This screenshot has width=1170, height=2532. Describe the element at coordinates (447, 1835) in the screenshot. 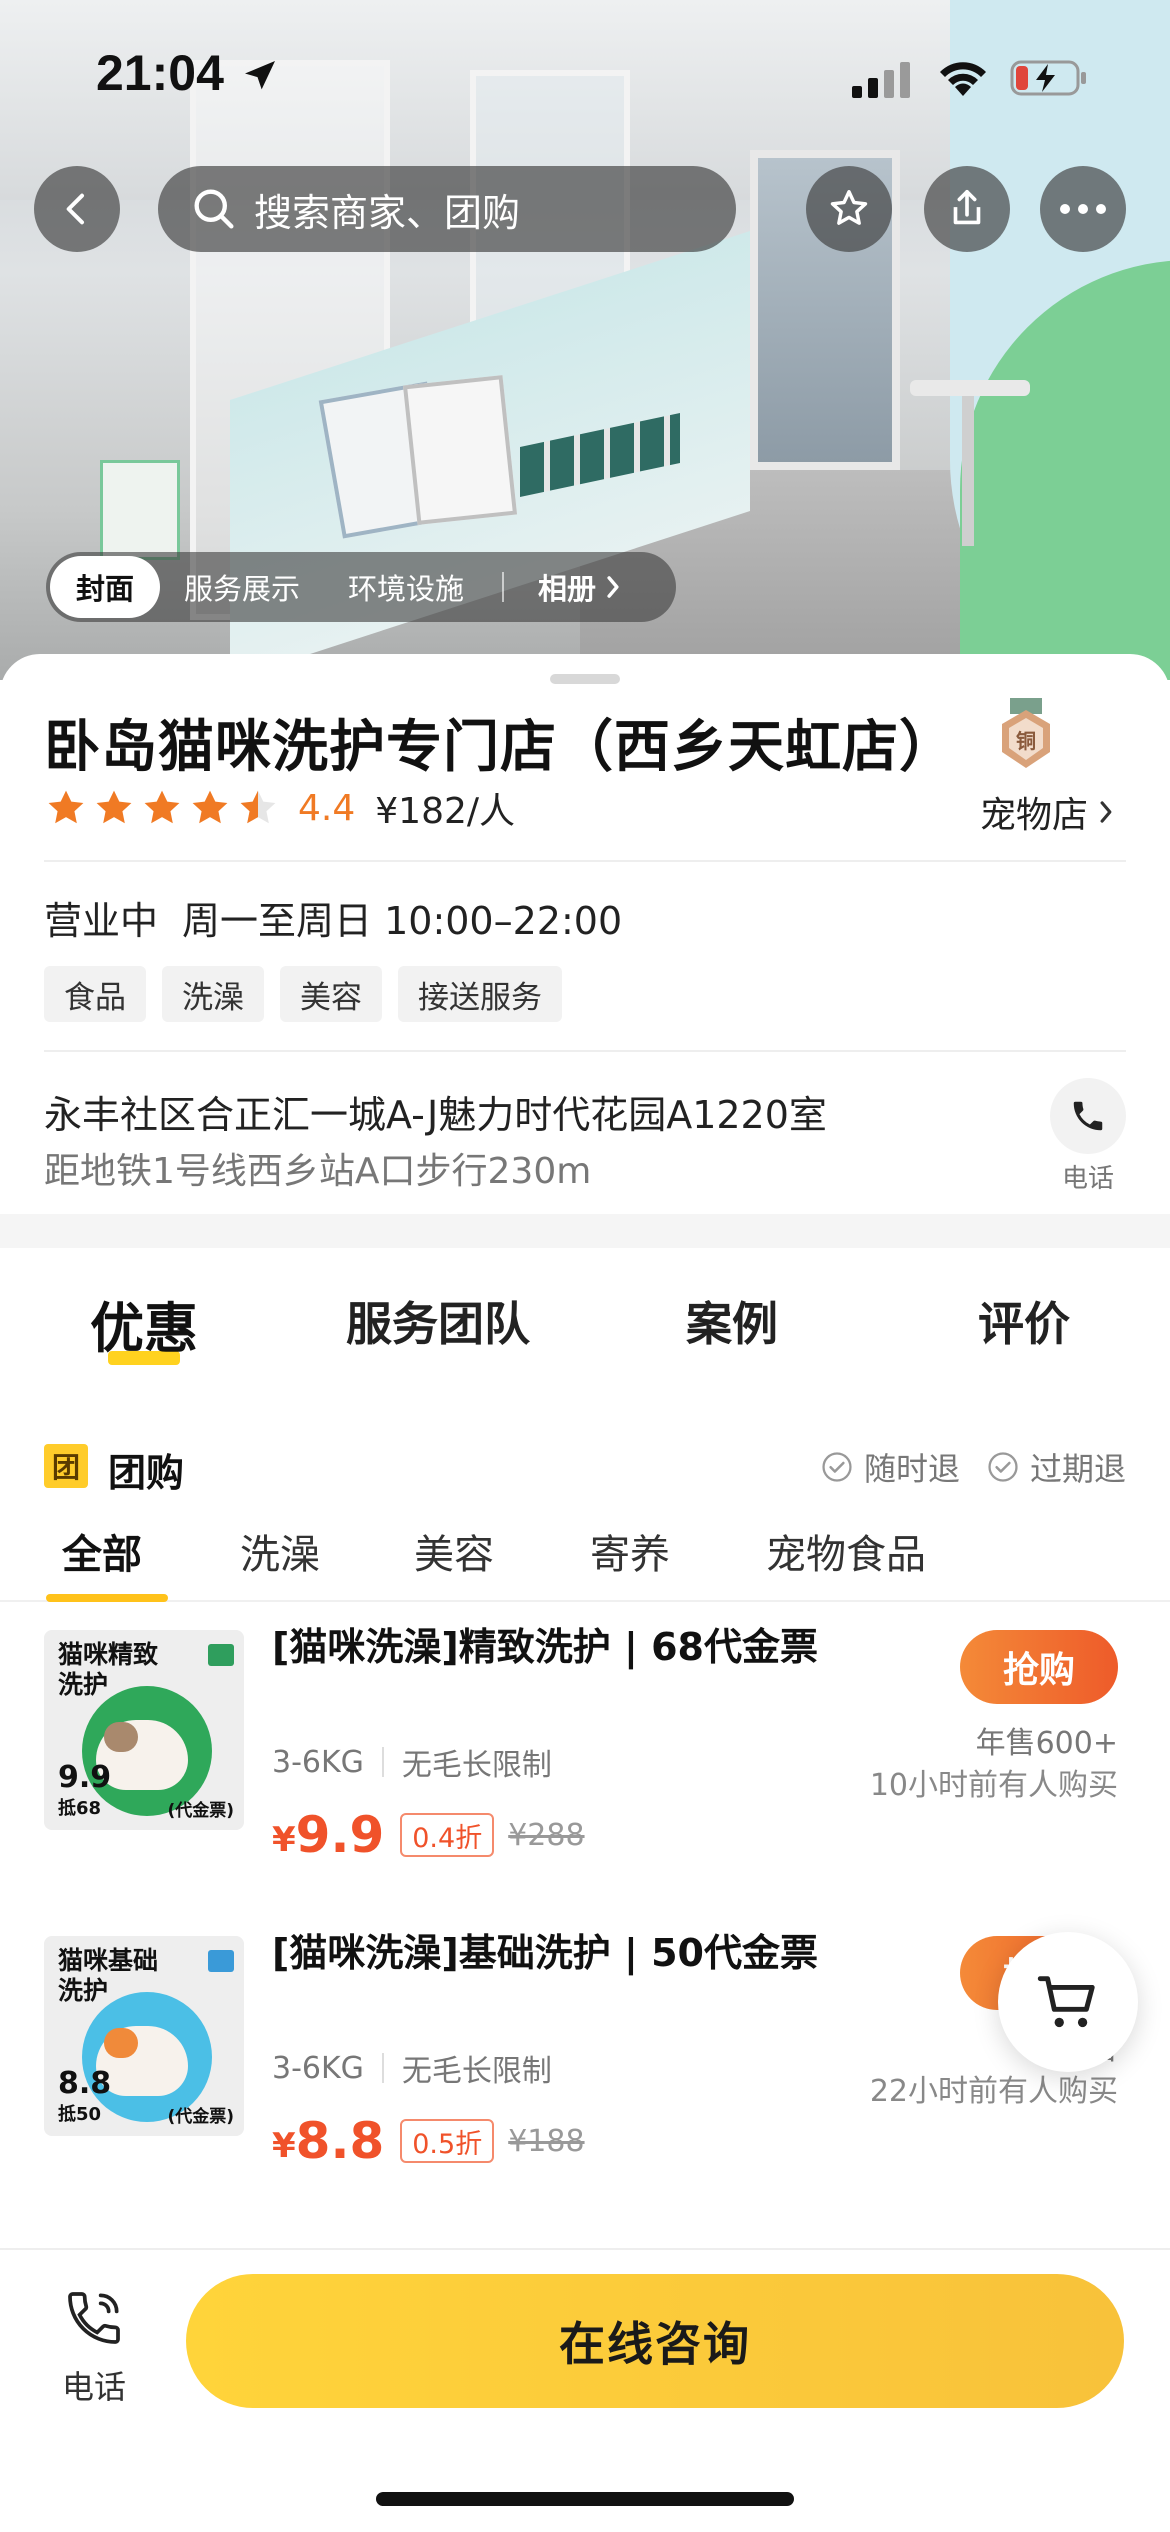

I see `discount-badge: 0.4折` at that location.